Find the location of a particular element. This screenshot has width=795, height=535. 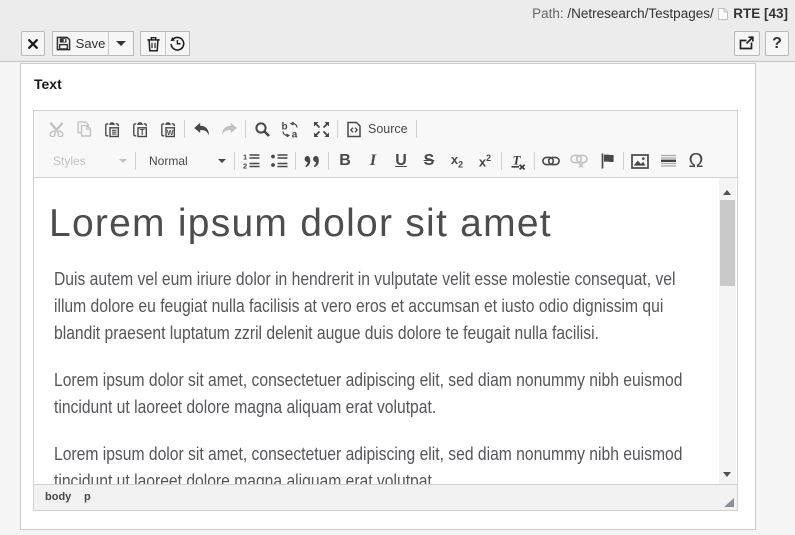

svg-text: 2 is located at coordinates (245, 166).